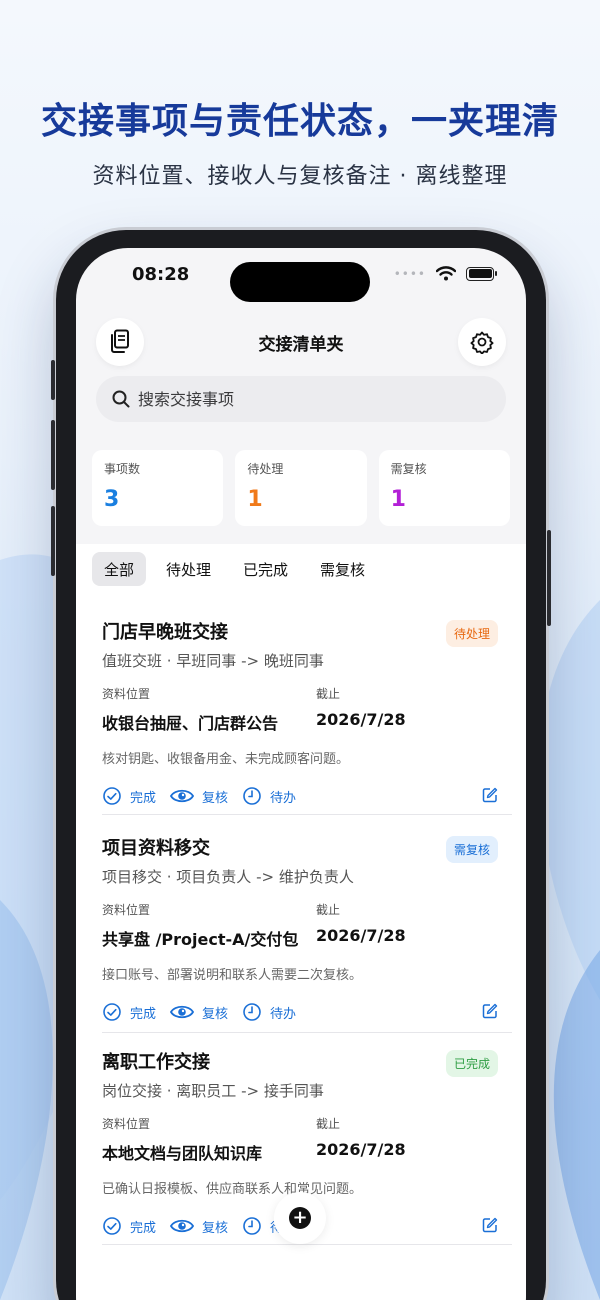  I want to click on power-button, so click(549, 578).